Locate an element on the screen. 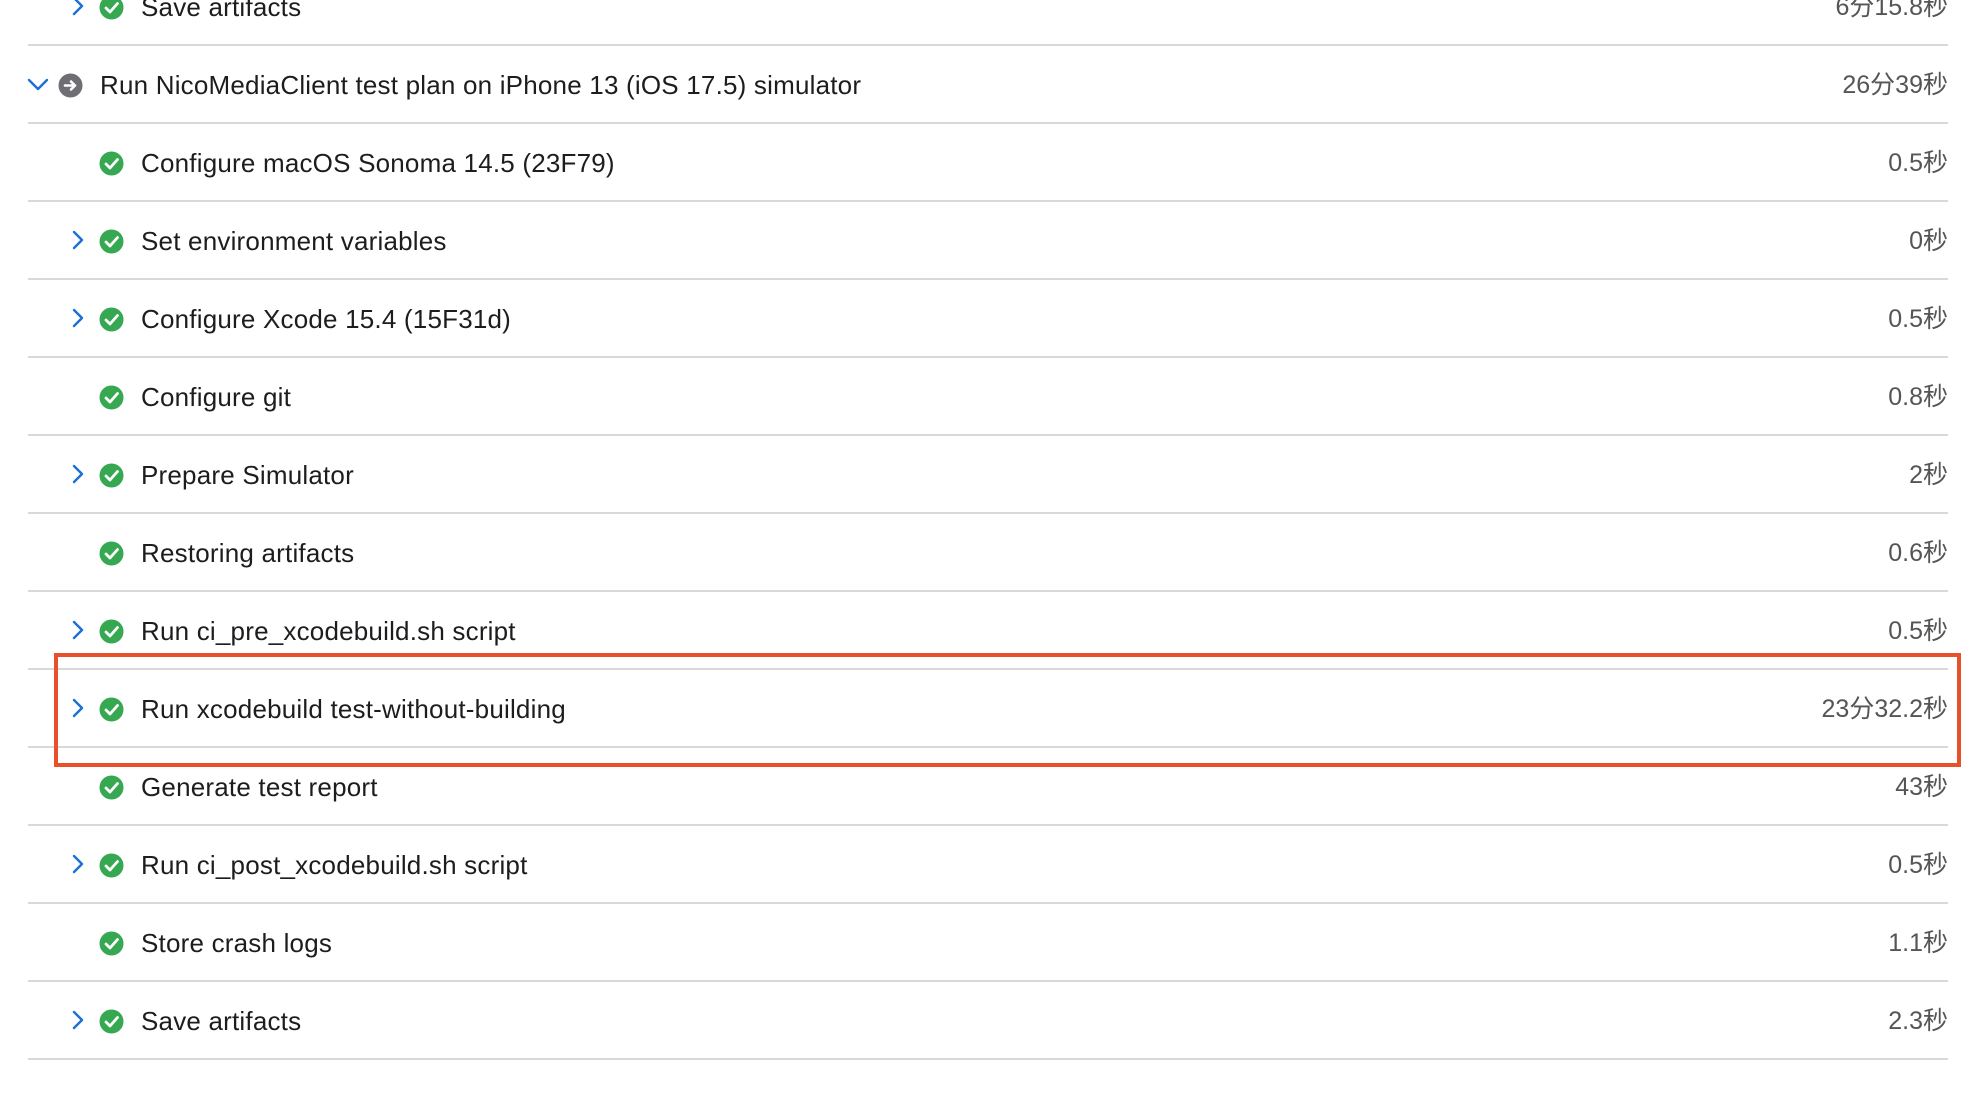 Image resolution: width=1978 pixels, height=1094 pixels. step-label: Run ci_pre_xcodebuild.sh script is located at coordinates (328, 631).